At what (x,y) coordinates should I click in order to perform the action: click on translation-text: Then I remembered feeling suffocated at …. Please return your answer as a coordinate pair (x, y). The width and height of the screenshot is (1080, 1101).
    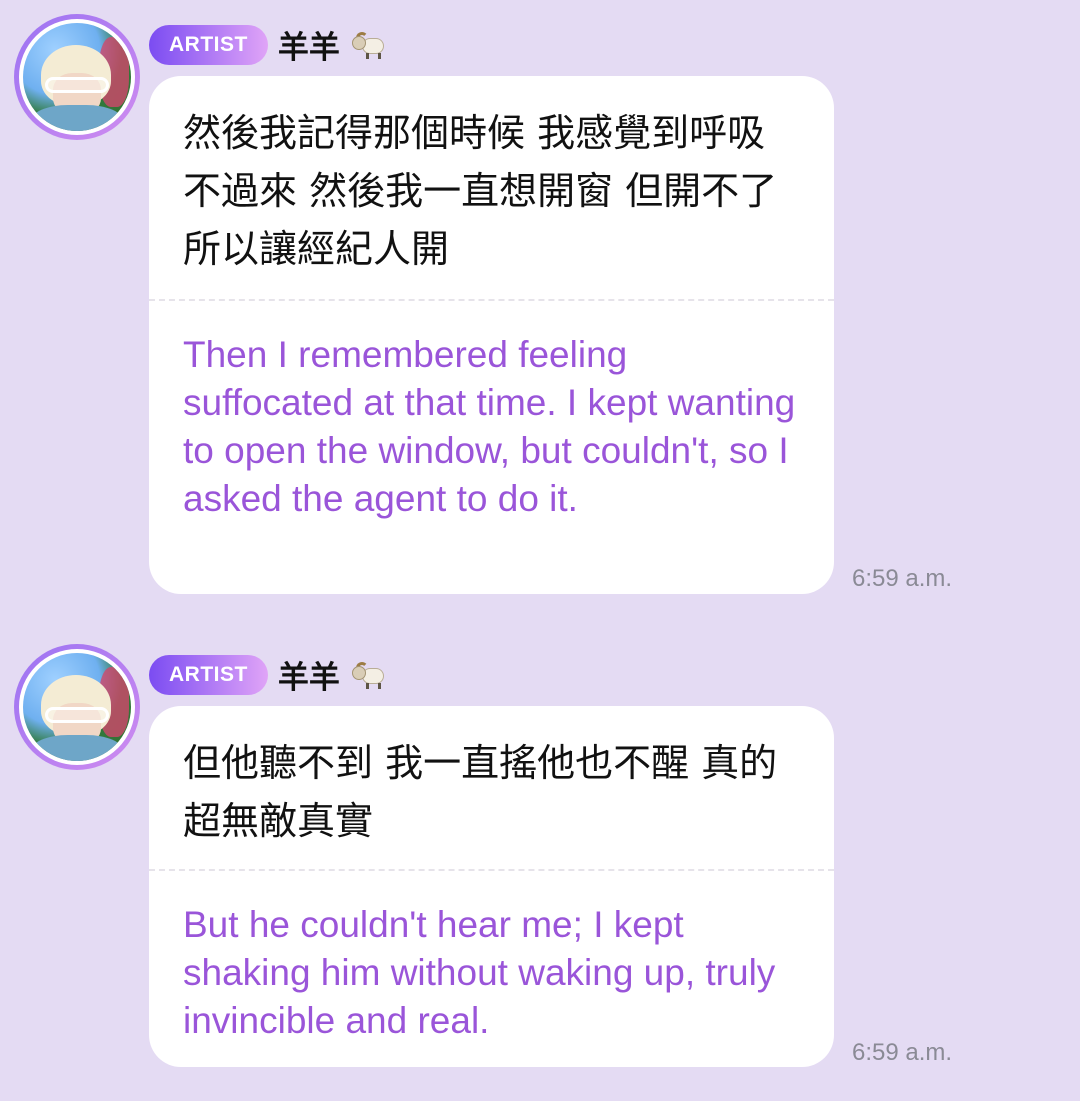
    Looking at the image, I should click on (489, 426).